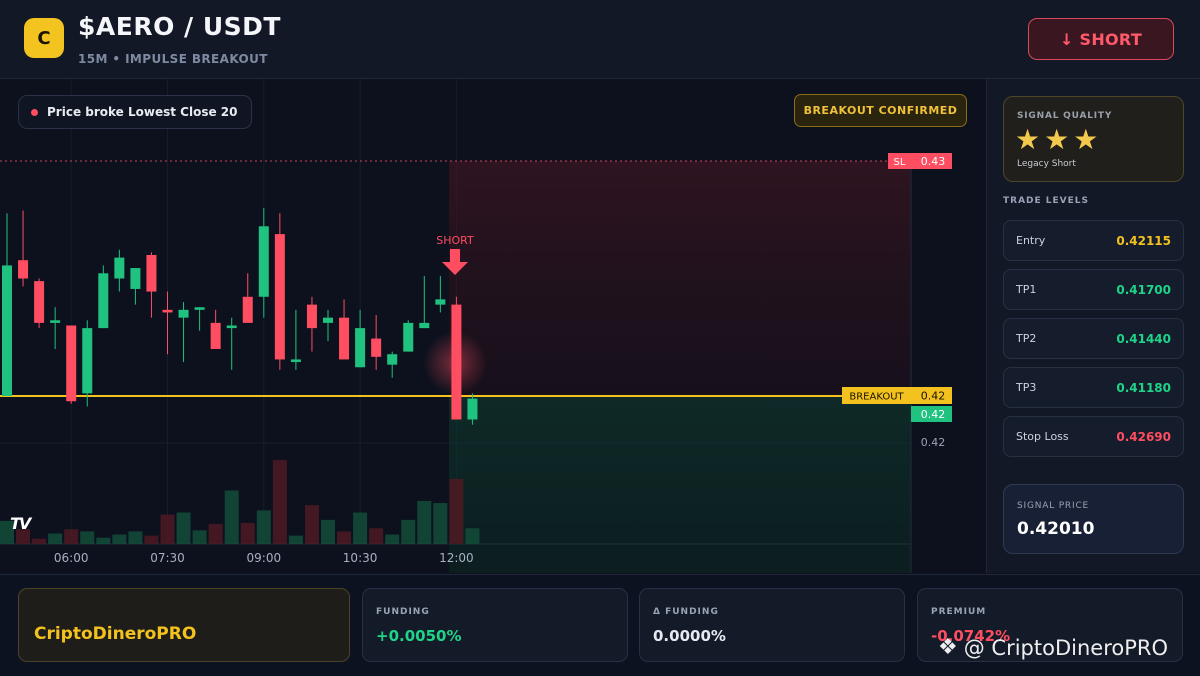  What do you see at coordinates (115, 634) in the screenshot?
I see `brand-name: CriptoDineroPRO` at bounding box center [115, 634].